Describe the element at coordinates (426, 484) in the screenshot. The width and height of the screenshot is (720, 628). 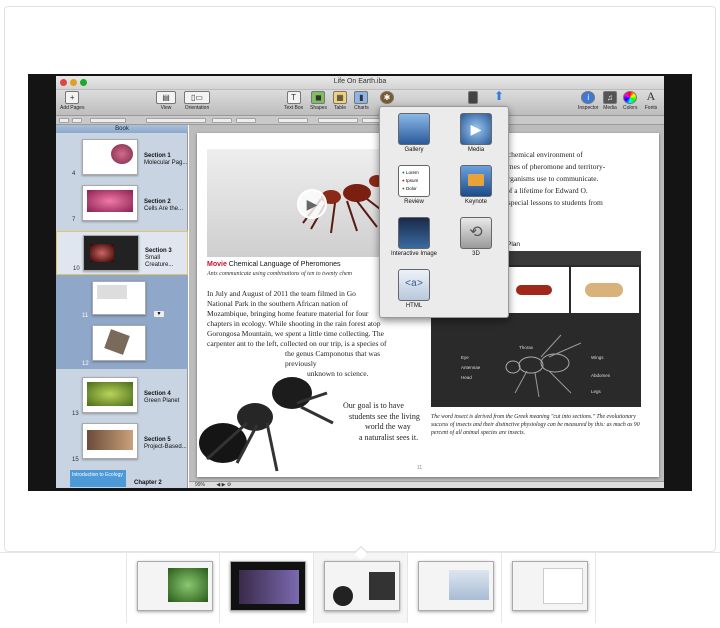
I see `status-bar: 99% ◀ ▶ ⚙` at that location.